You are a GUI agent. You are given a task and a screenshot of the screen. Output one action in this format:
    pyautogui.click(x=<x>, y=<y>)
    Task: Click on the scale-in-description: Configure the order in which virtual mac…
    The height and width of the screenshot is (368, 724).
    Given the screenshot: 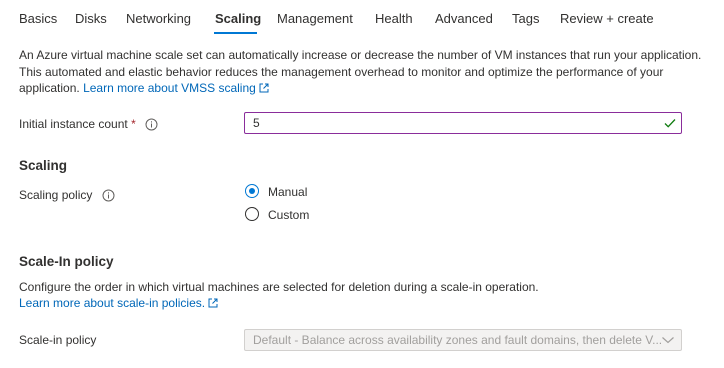 What is the action you would take?
    pyautogui.click(x=279, y=287)
    